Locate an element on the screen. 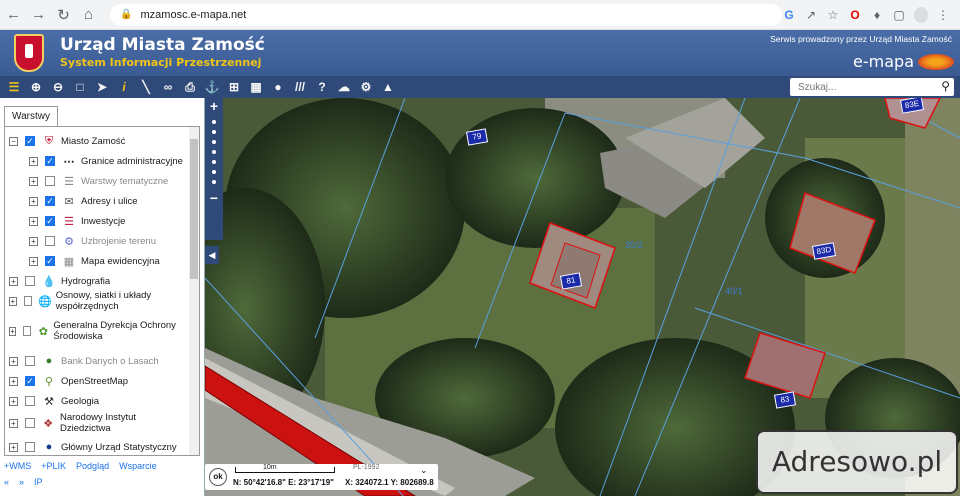 Image resolution: width=960 pixels, height=496 pixels. puzzle-icon: ♦ is located at coordinates (877, 15).